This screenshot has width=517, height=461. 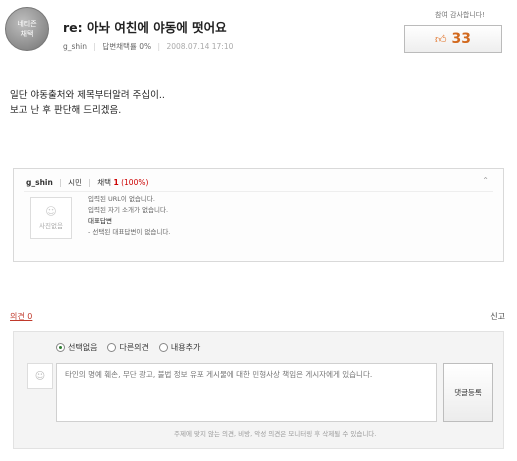 What do you see at coordinates (127, 46) in the screenshot?
I see `adoption-rate: 답변채택률 0%` at bounding box center [127, 46].